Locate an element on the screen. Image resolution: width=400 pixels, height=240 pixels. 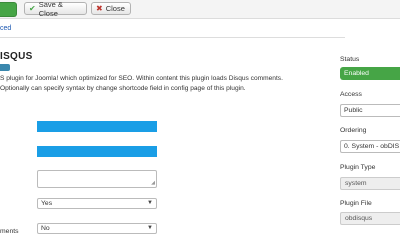
tabs-divider is located at coordinates (172, 37).